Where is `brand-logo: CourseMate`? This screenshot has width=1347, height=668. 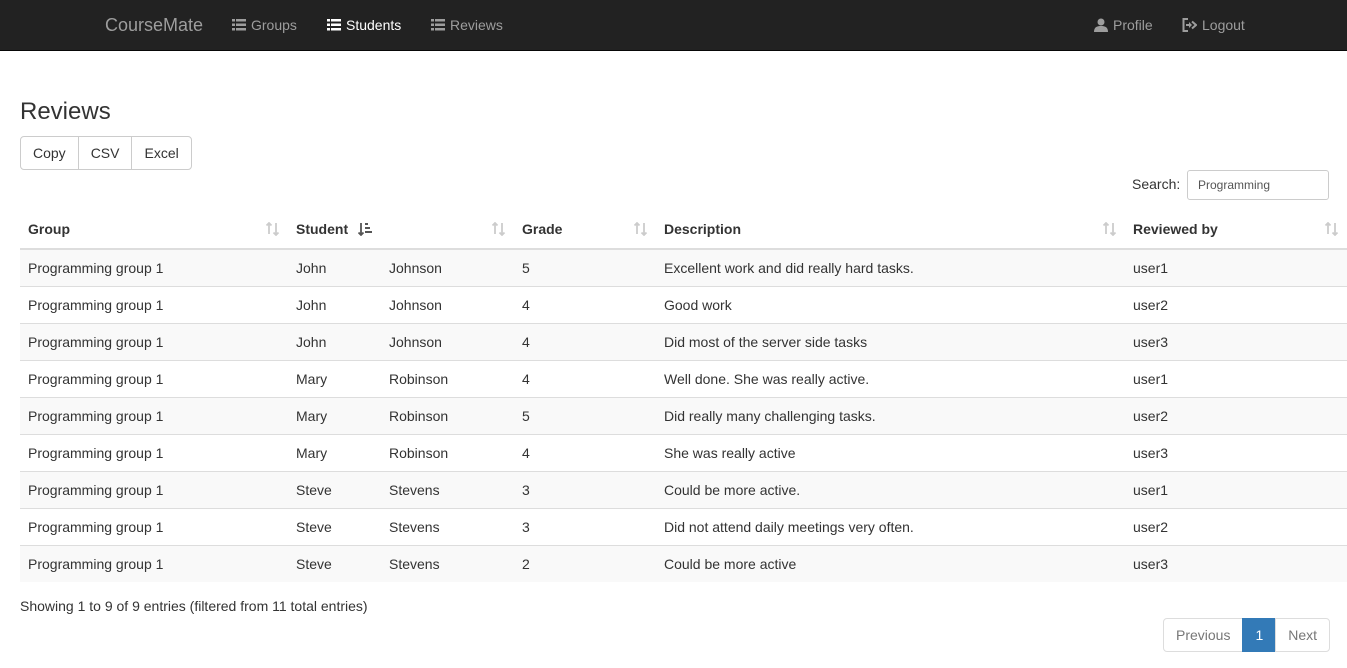 brand-logo: CourseMate is located at coordinates (154, 25).